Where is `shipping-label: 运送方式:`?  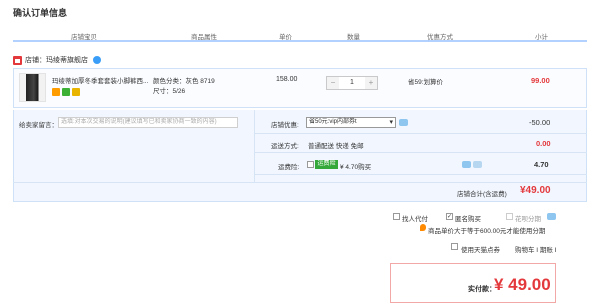 shipping-label: 运送方式: is located at coordinates (285, 146).